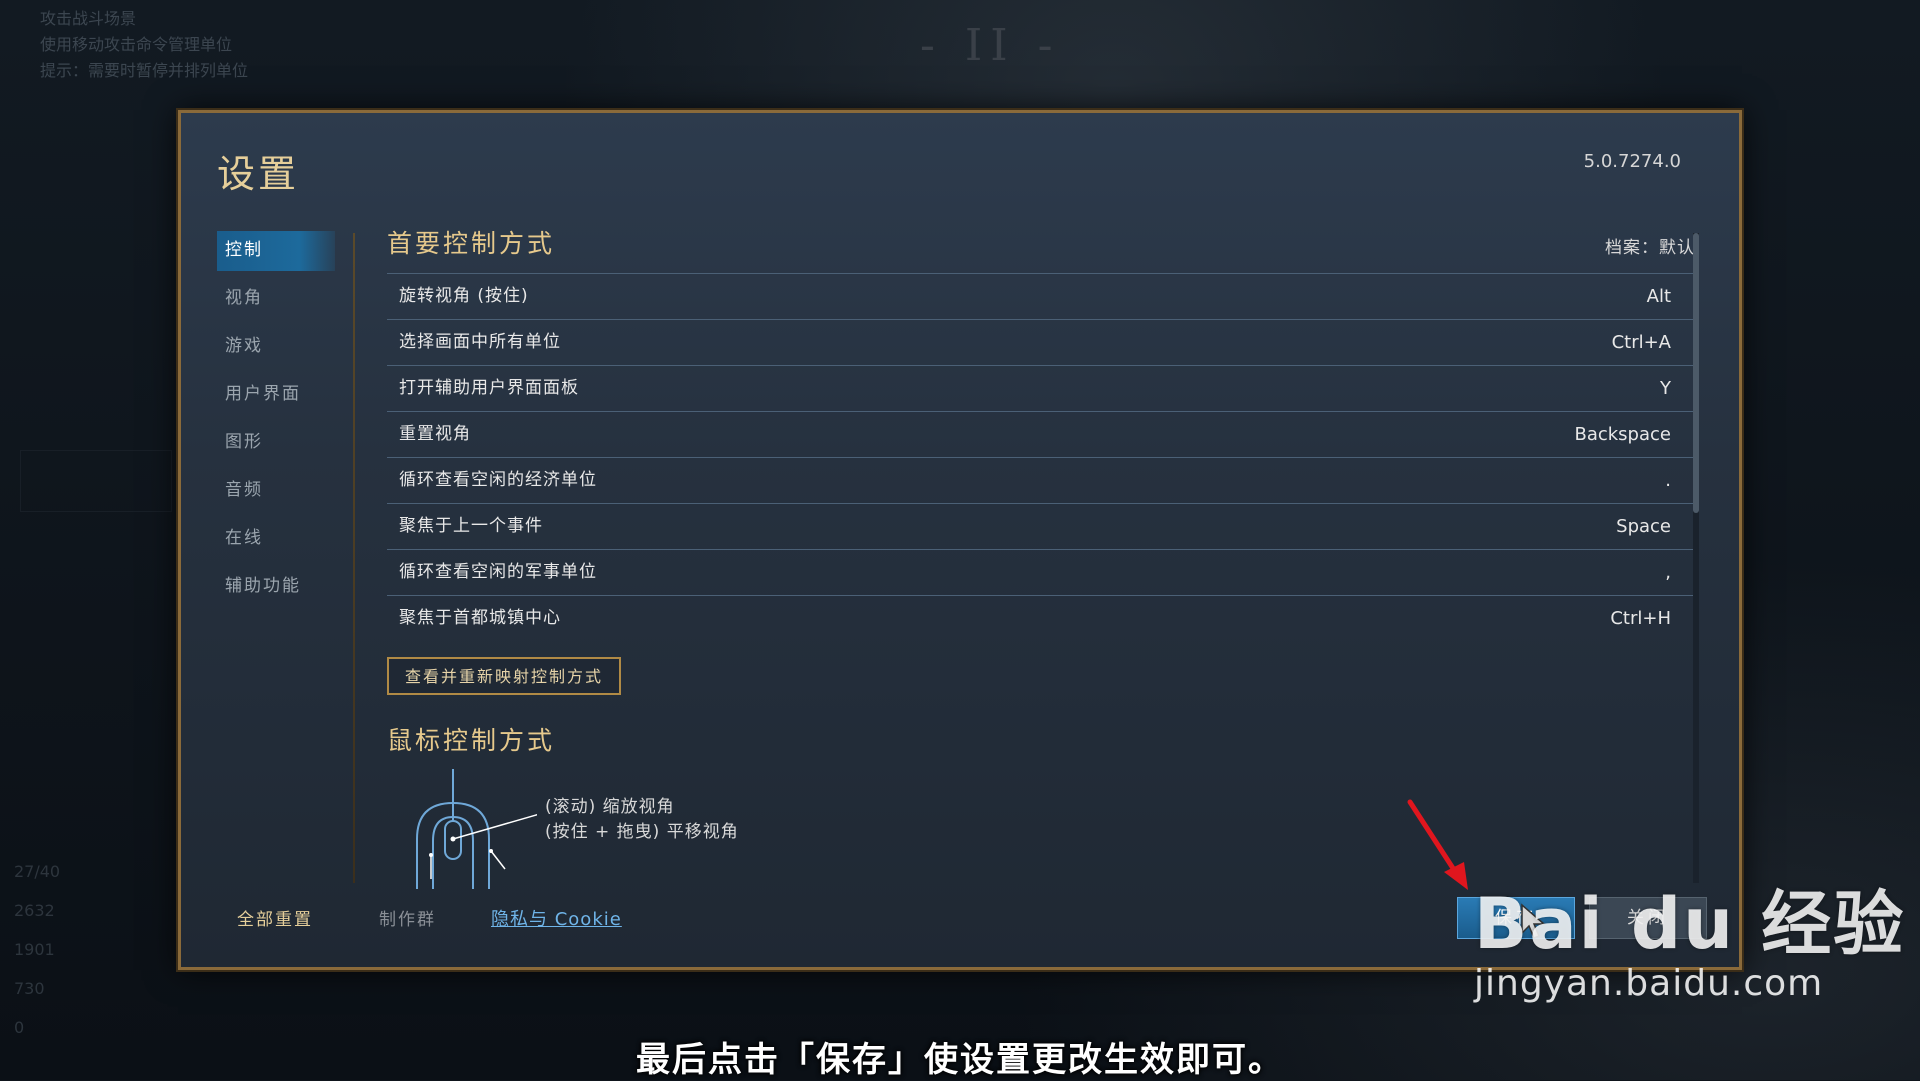 This screenshot has width=1920, height=1081. What do you see at coordinates (407, 917) in the screenshot?
I see `credits-link: 制作群` at bounding box center [407, 917].